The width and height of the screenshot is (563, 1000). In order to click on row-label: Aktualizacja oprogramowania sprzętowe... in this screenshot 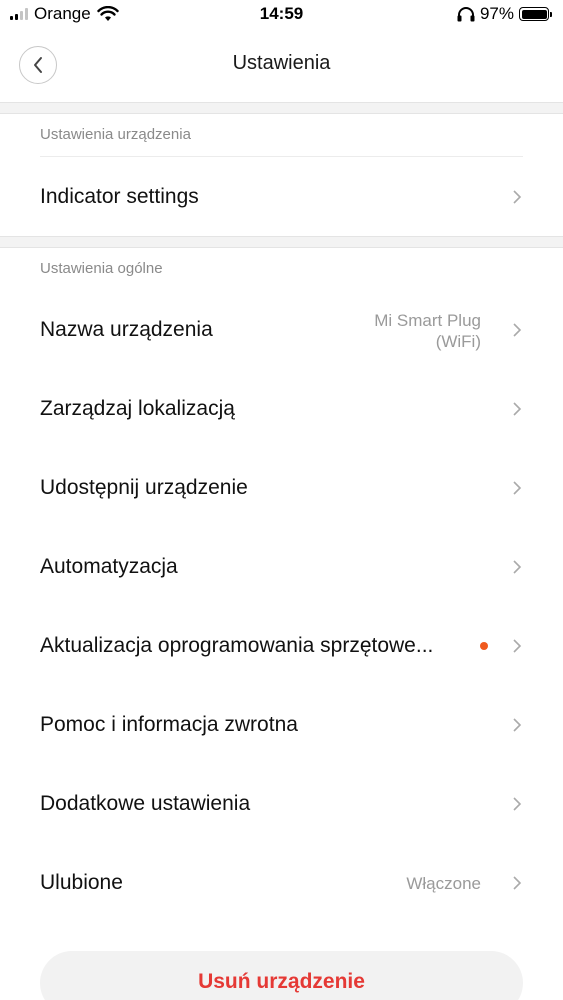, I will do `click(237, 645)`.